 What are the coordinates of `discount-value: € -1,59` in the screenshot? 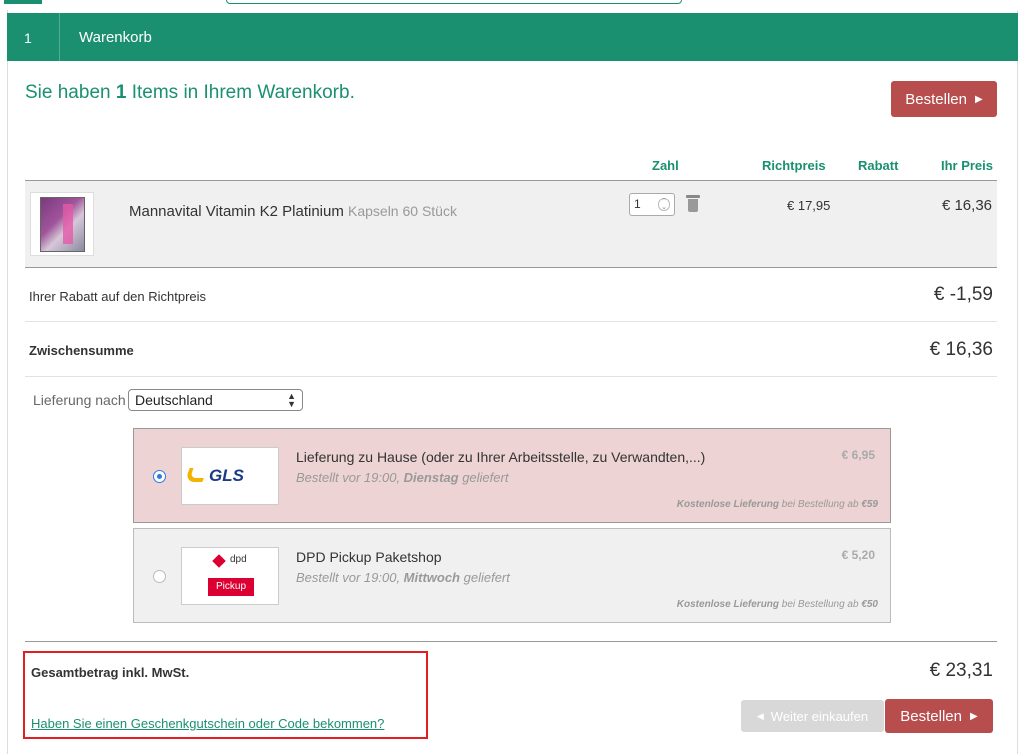 It's located at (963, 294).